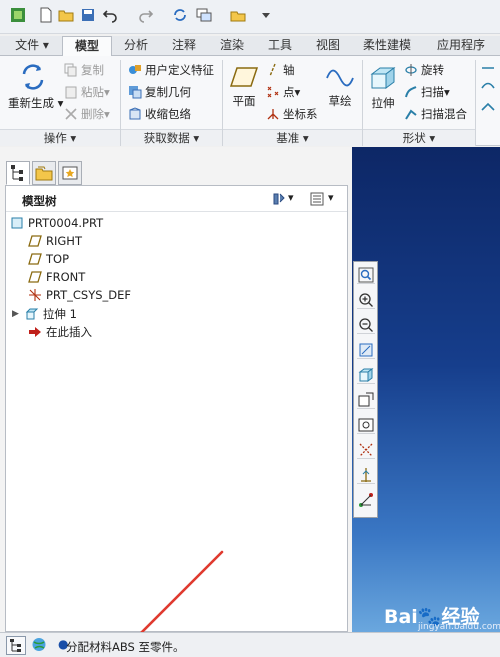 Image resolution: width=500 pixels, height=657 pixels. I want to click on toggle-navigator-button, so click(16, 645).